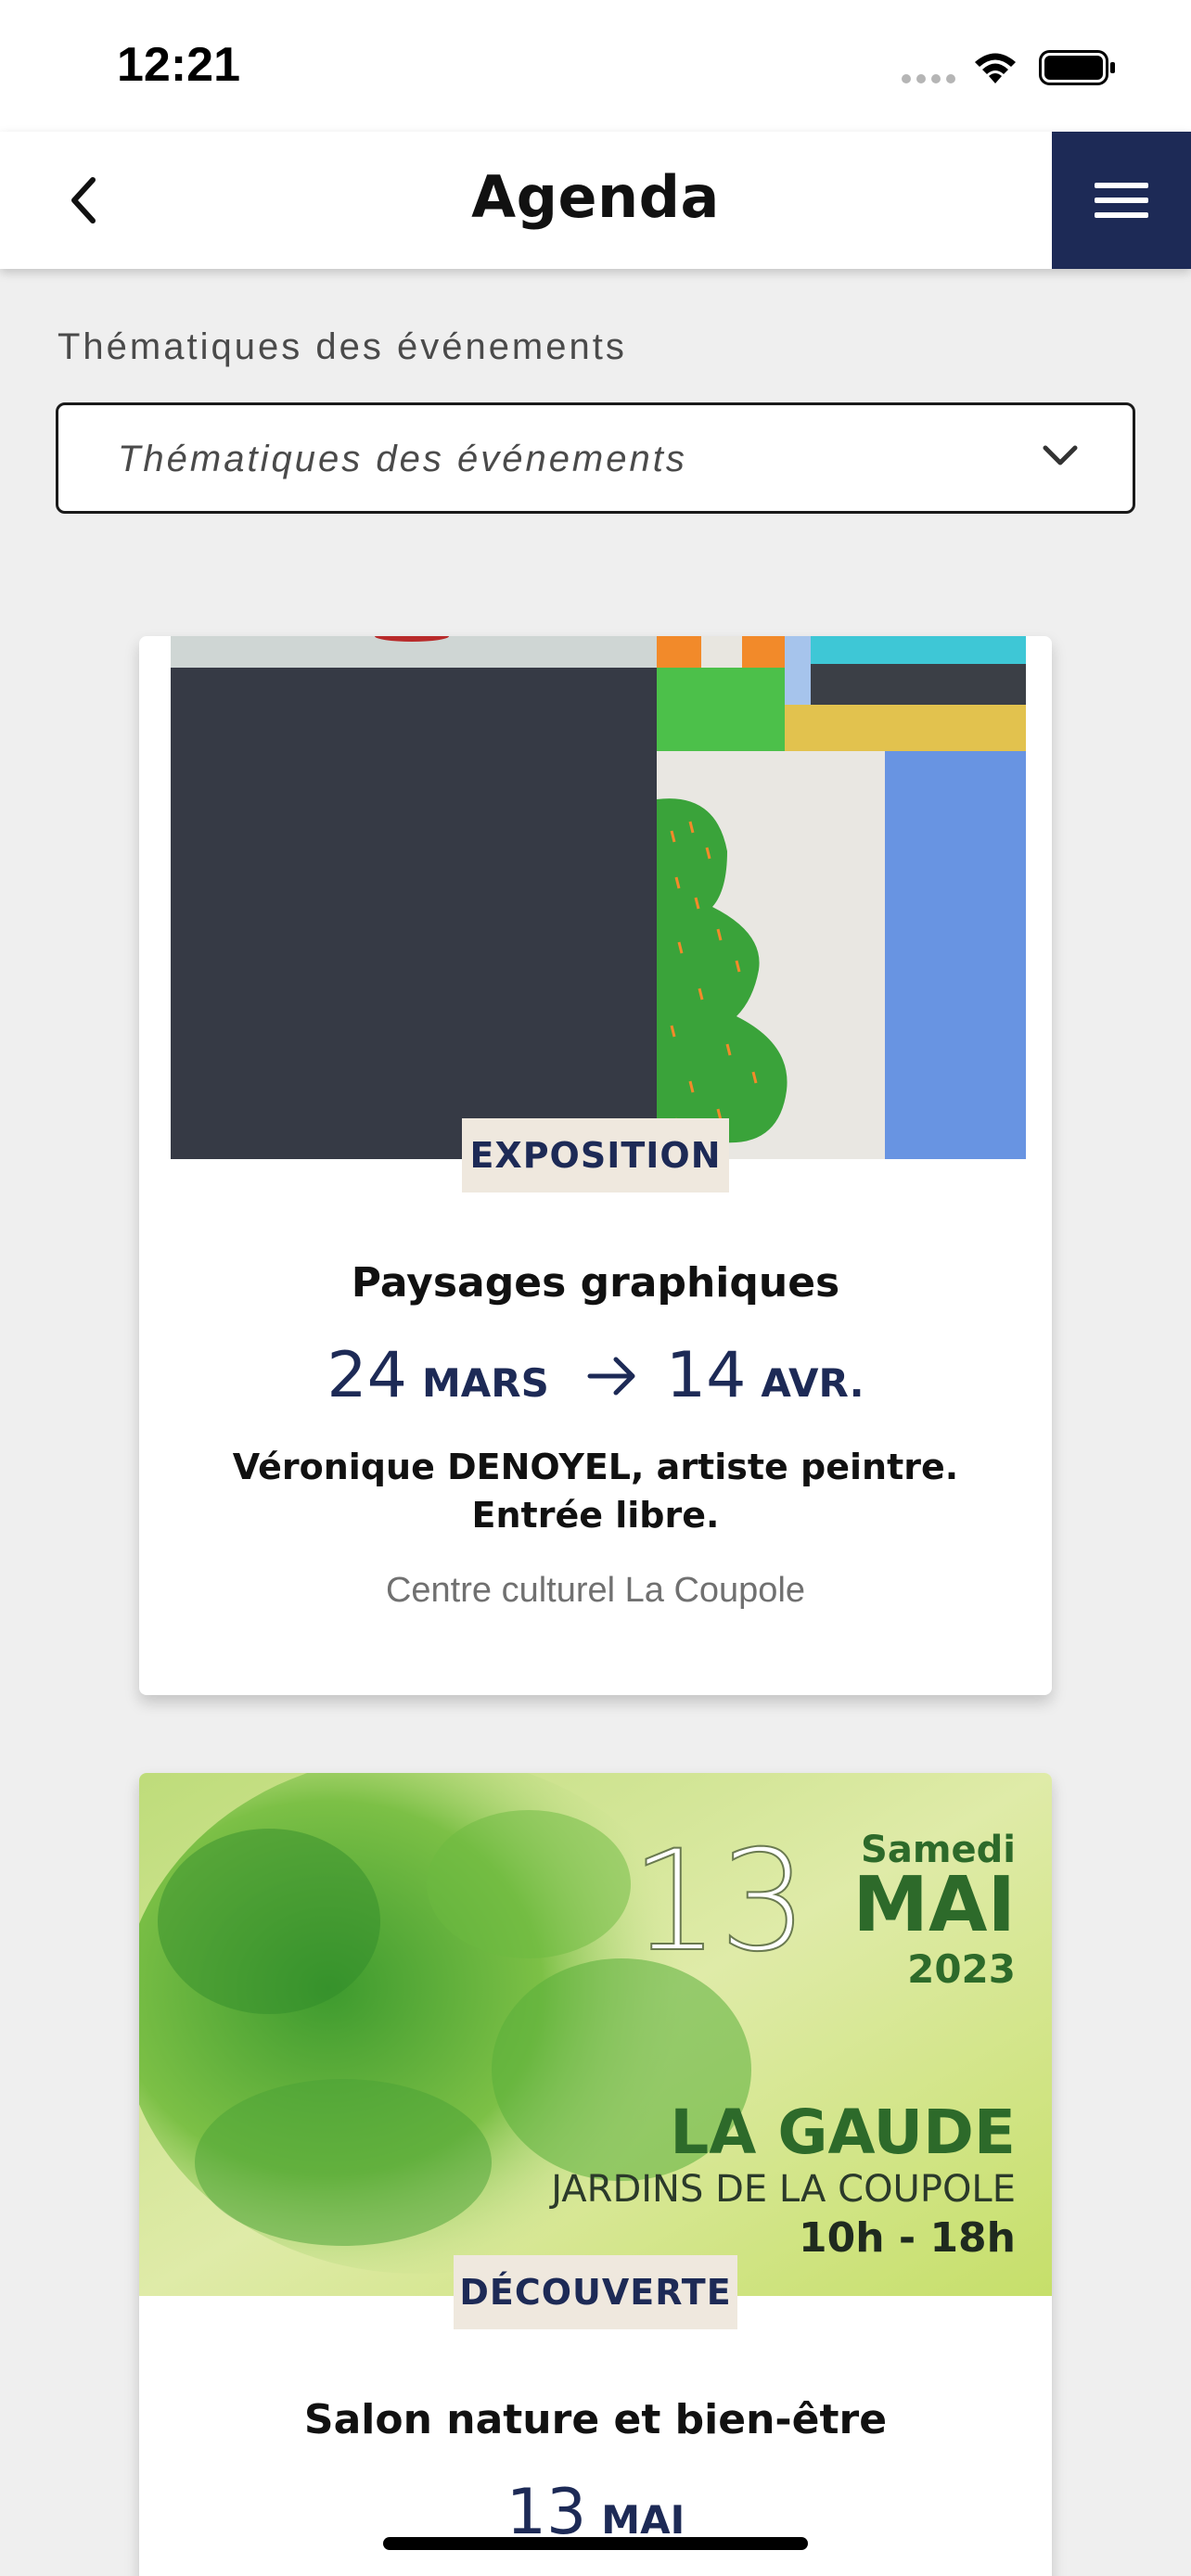 This screenshot has height=2576, width=1191. I want to click on event-title: Paysages graphiques, so click(595, 1283).